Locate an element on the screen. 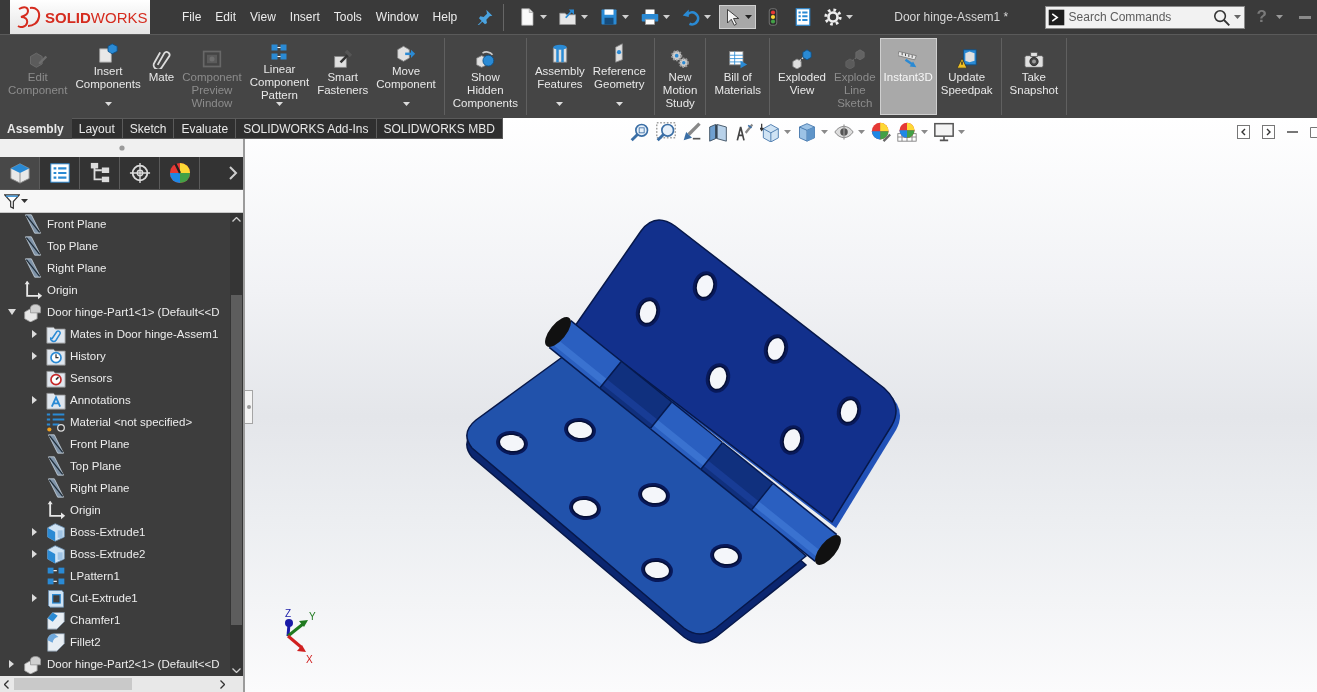 The image size is (1317, 692). vertical-scrollbar is located at coordinates (236, 444).